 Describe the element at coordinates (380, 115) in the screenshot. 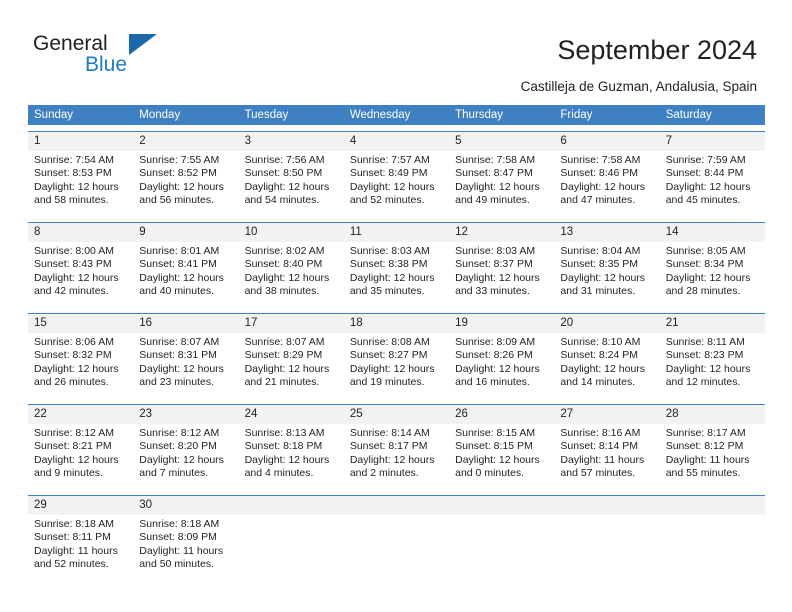

I see `weekday-header-wednesday: Wednesday` at that location.